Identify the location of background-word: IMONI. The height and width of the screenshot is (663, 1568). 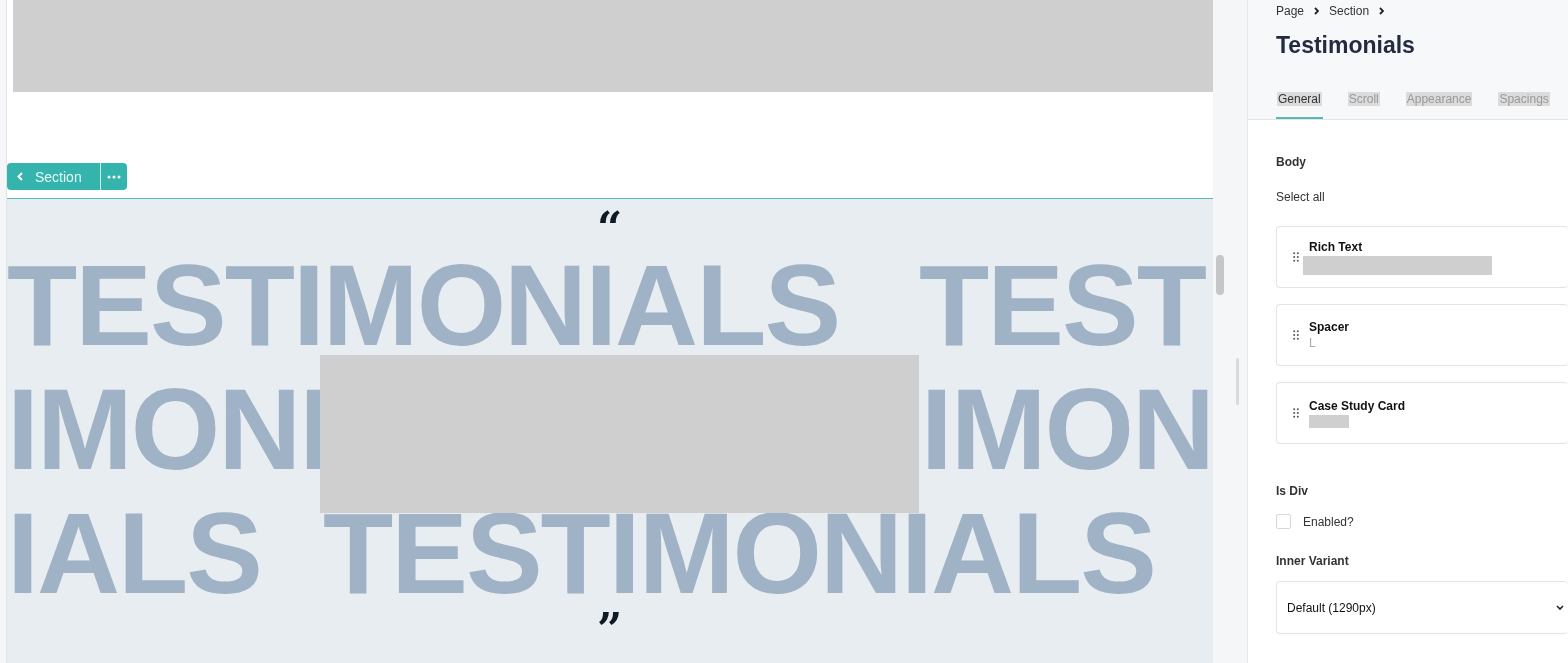
(168, 429).